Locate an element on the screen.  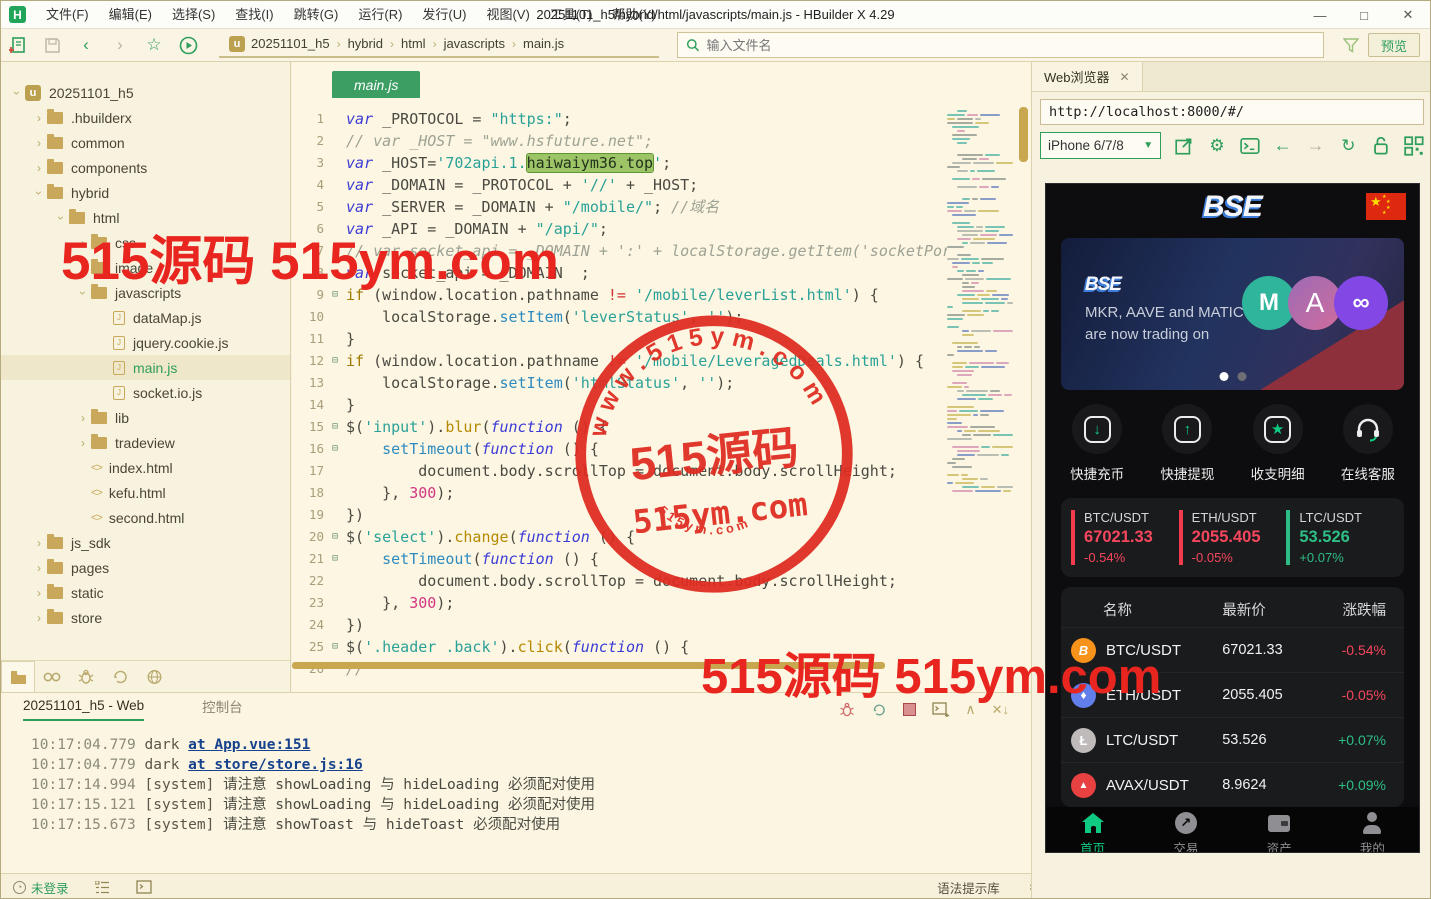
breadcrumb-item: 20251101_h5 is located at coordinates (290, 43).